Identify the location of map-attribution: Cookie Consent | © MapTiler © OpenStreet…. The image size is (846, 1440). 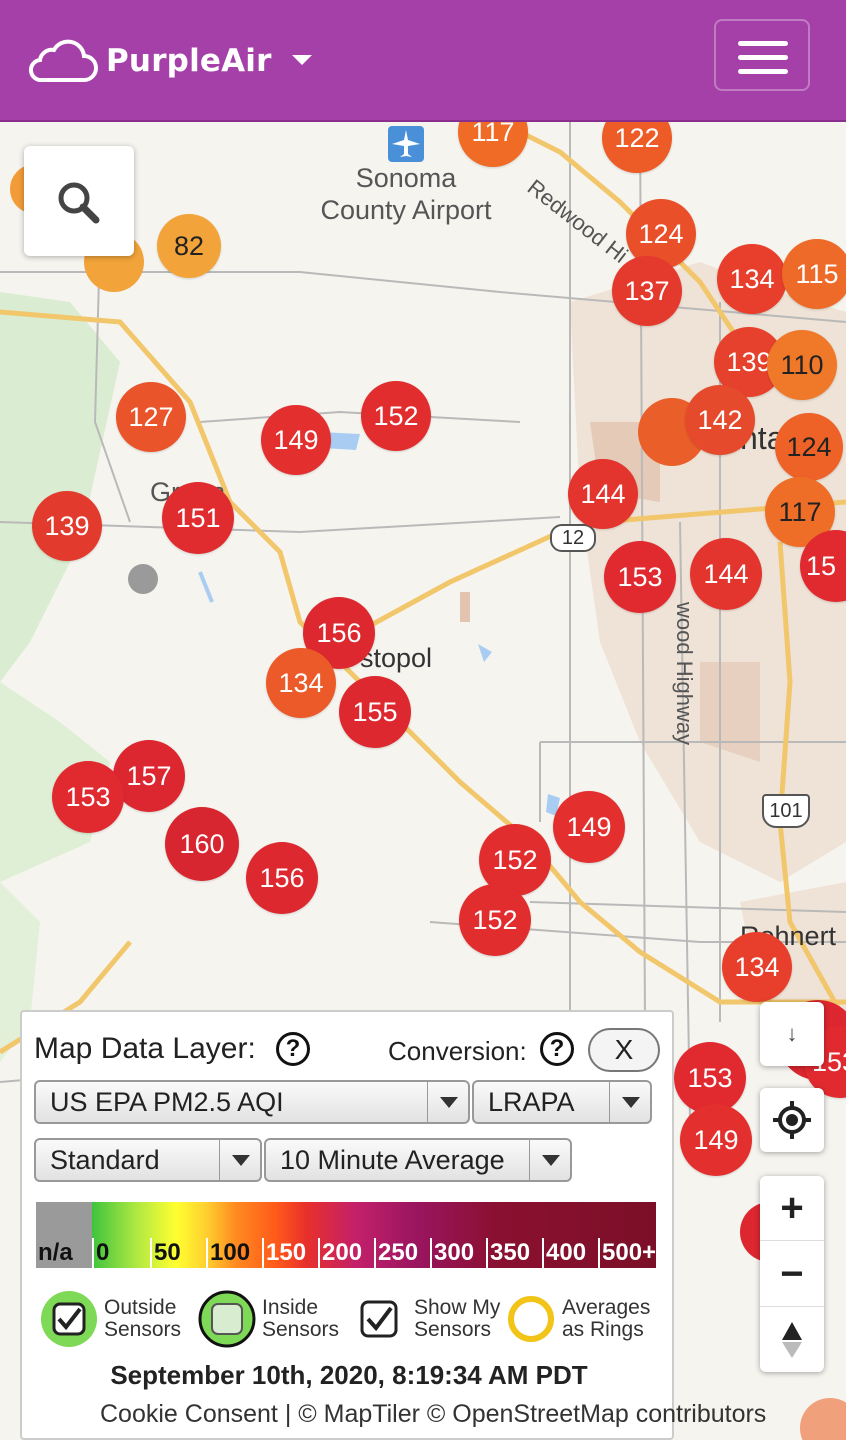
(433, 1414).